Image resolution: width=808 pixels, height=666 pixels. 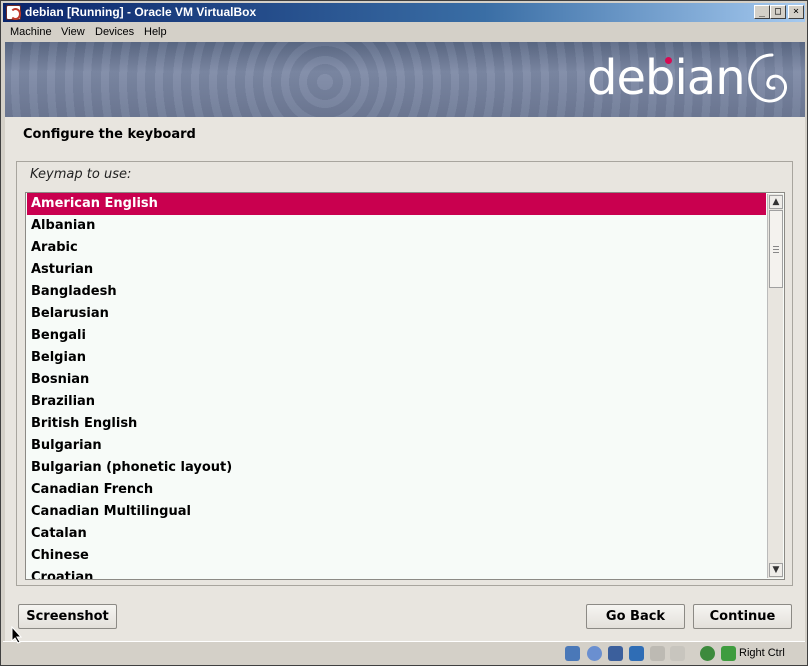 What do you see at coordinates (396, 336) in the screenshot?
I see `keymap-option: Bengali` at bounding box center [396, 336].